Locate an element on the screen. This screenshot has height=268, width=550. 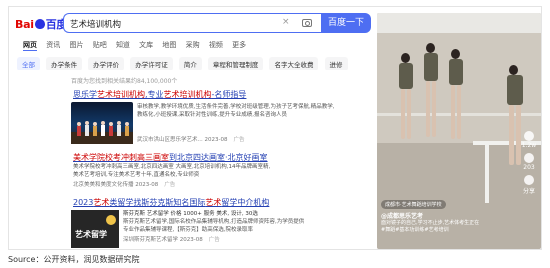
filter-chip: 全部 is located at coordinates (28, 63).